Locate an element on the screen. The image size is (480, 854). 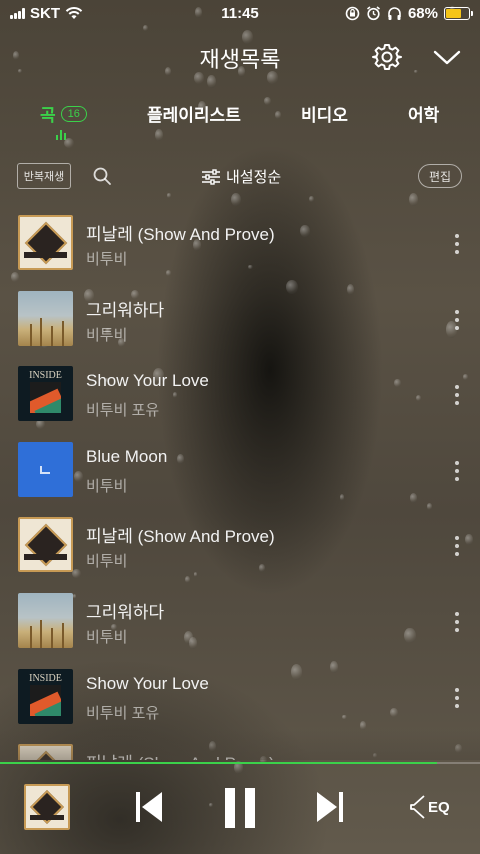
alarm-icon is located at coordinates (373, 13).